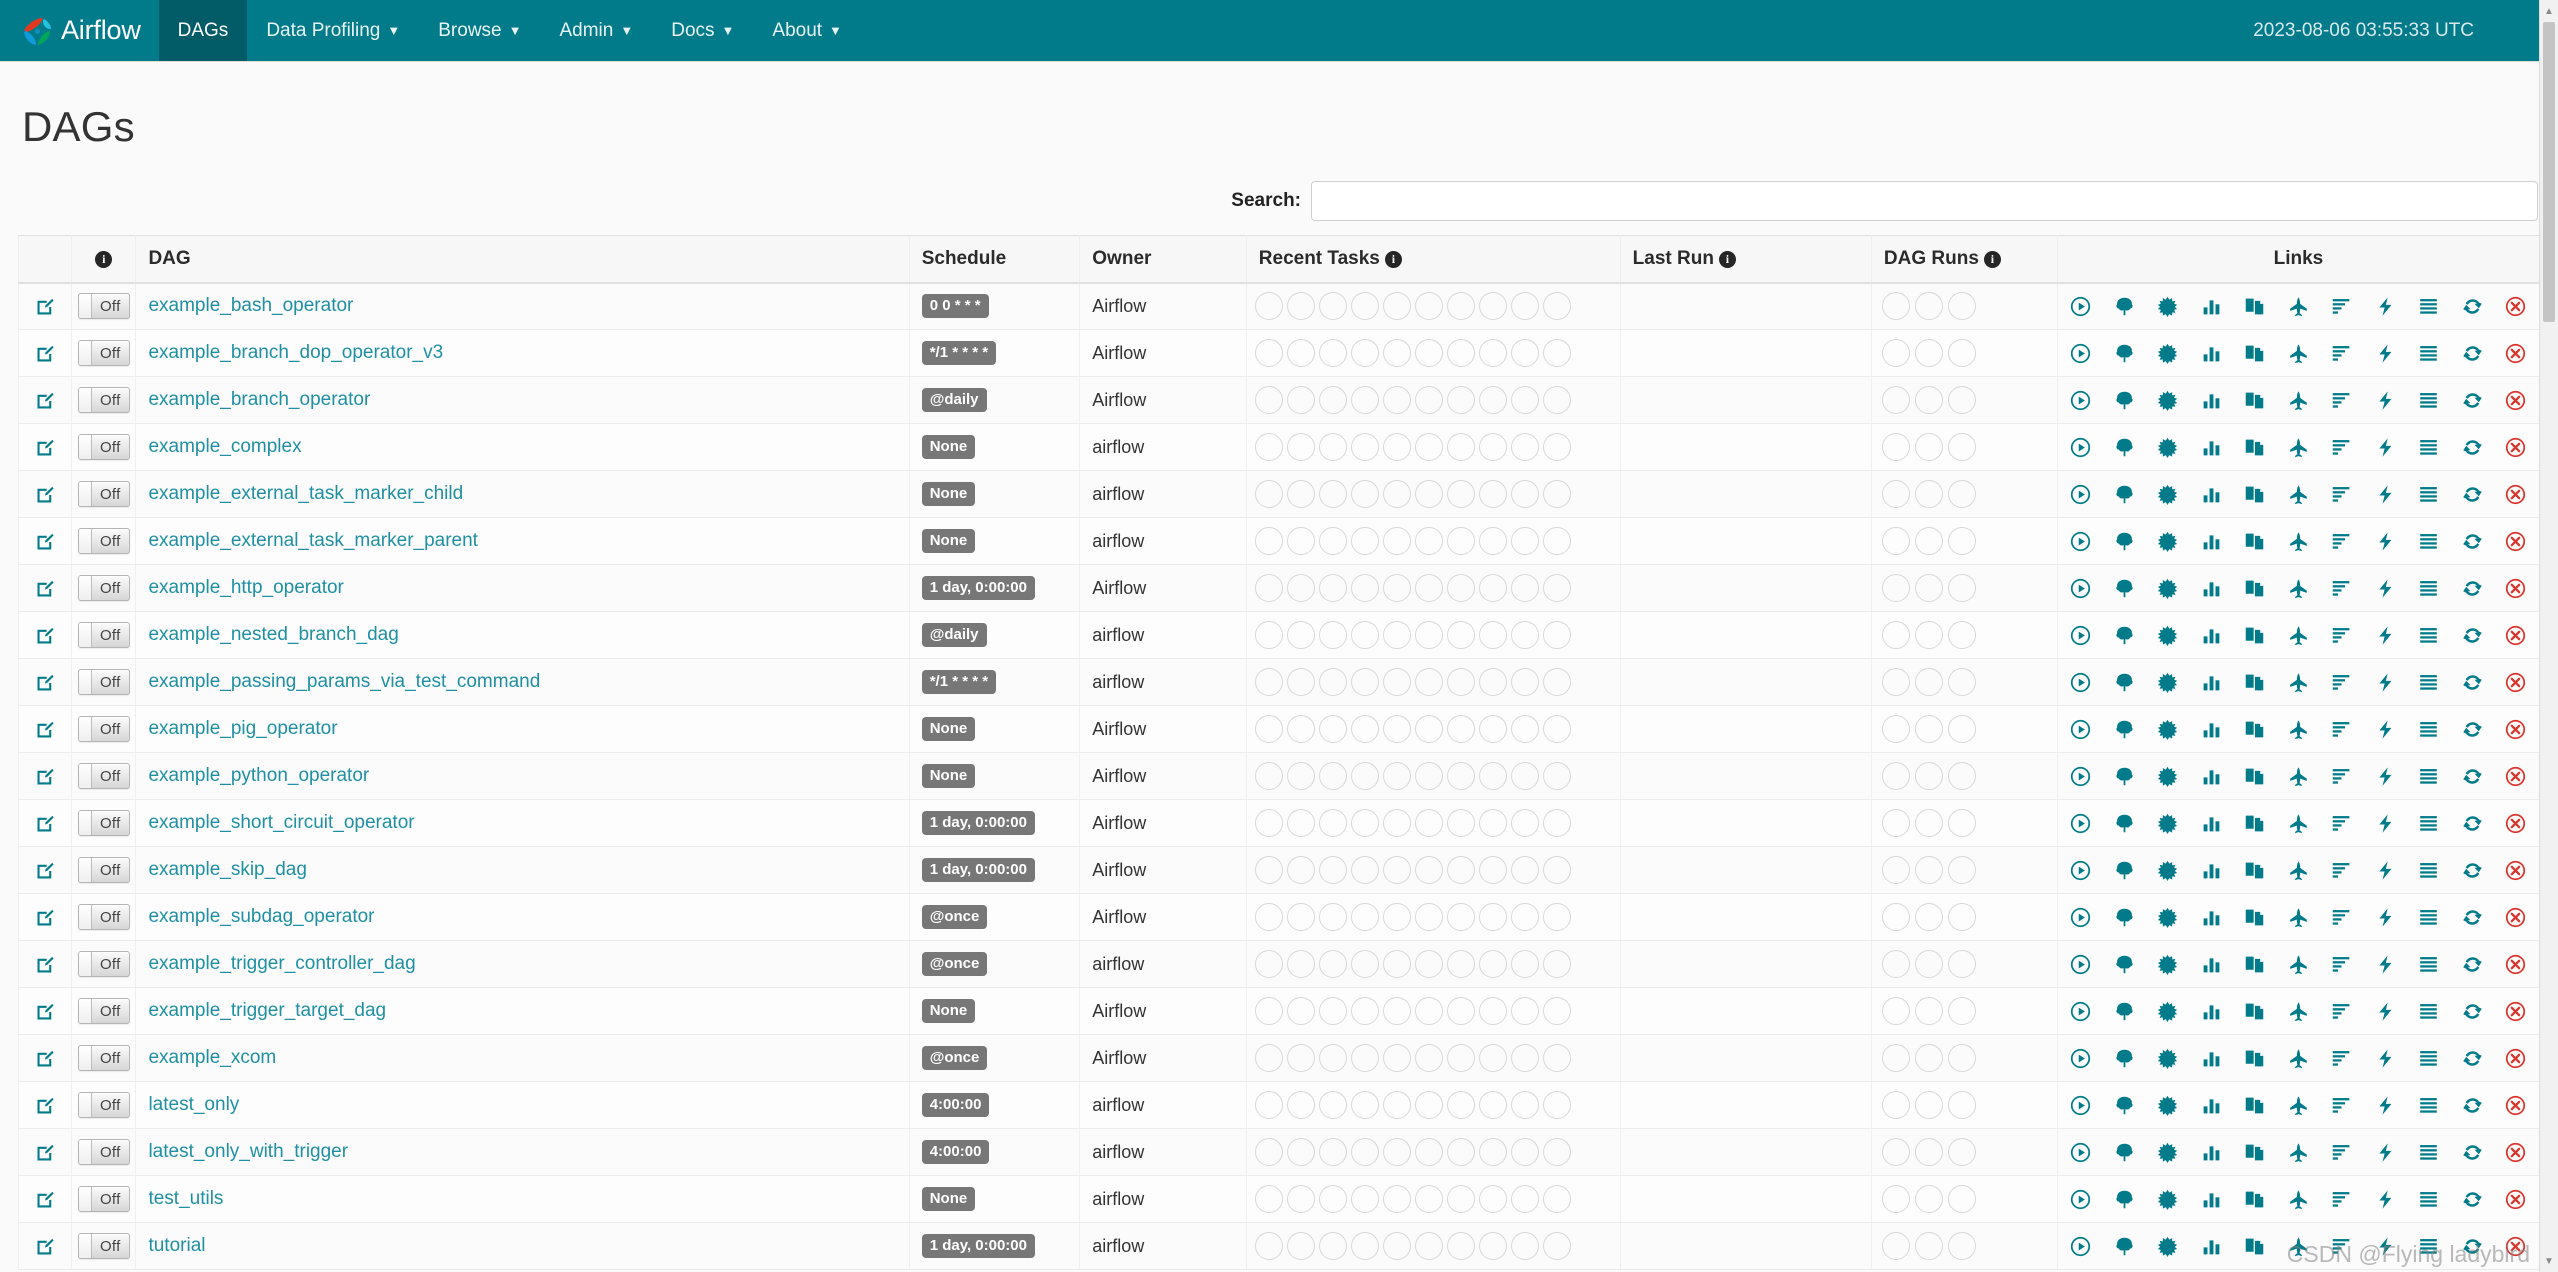 The height and width of the screenshot is (1272, 2558). I want to click on delete-dag-icon, so click(2516, 776).